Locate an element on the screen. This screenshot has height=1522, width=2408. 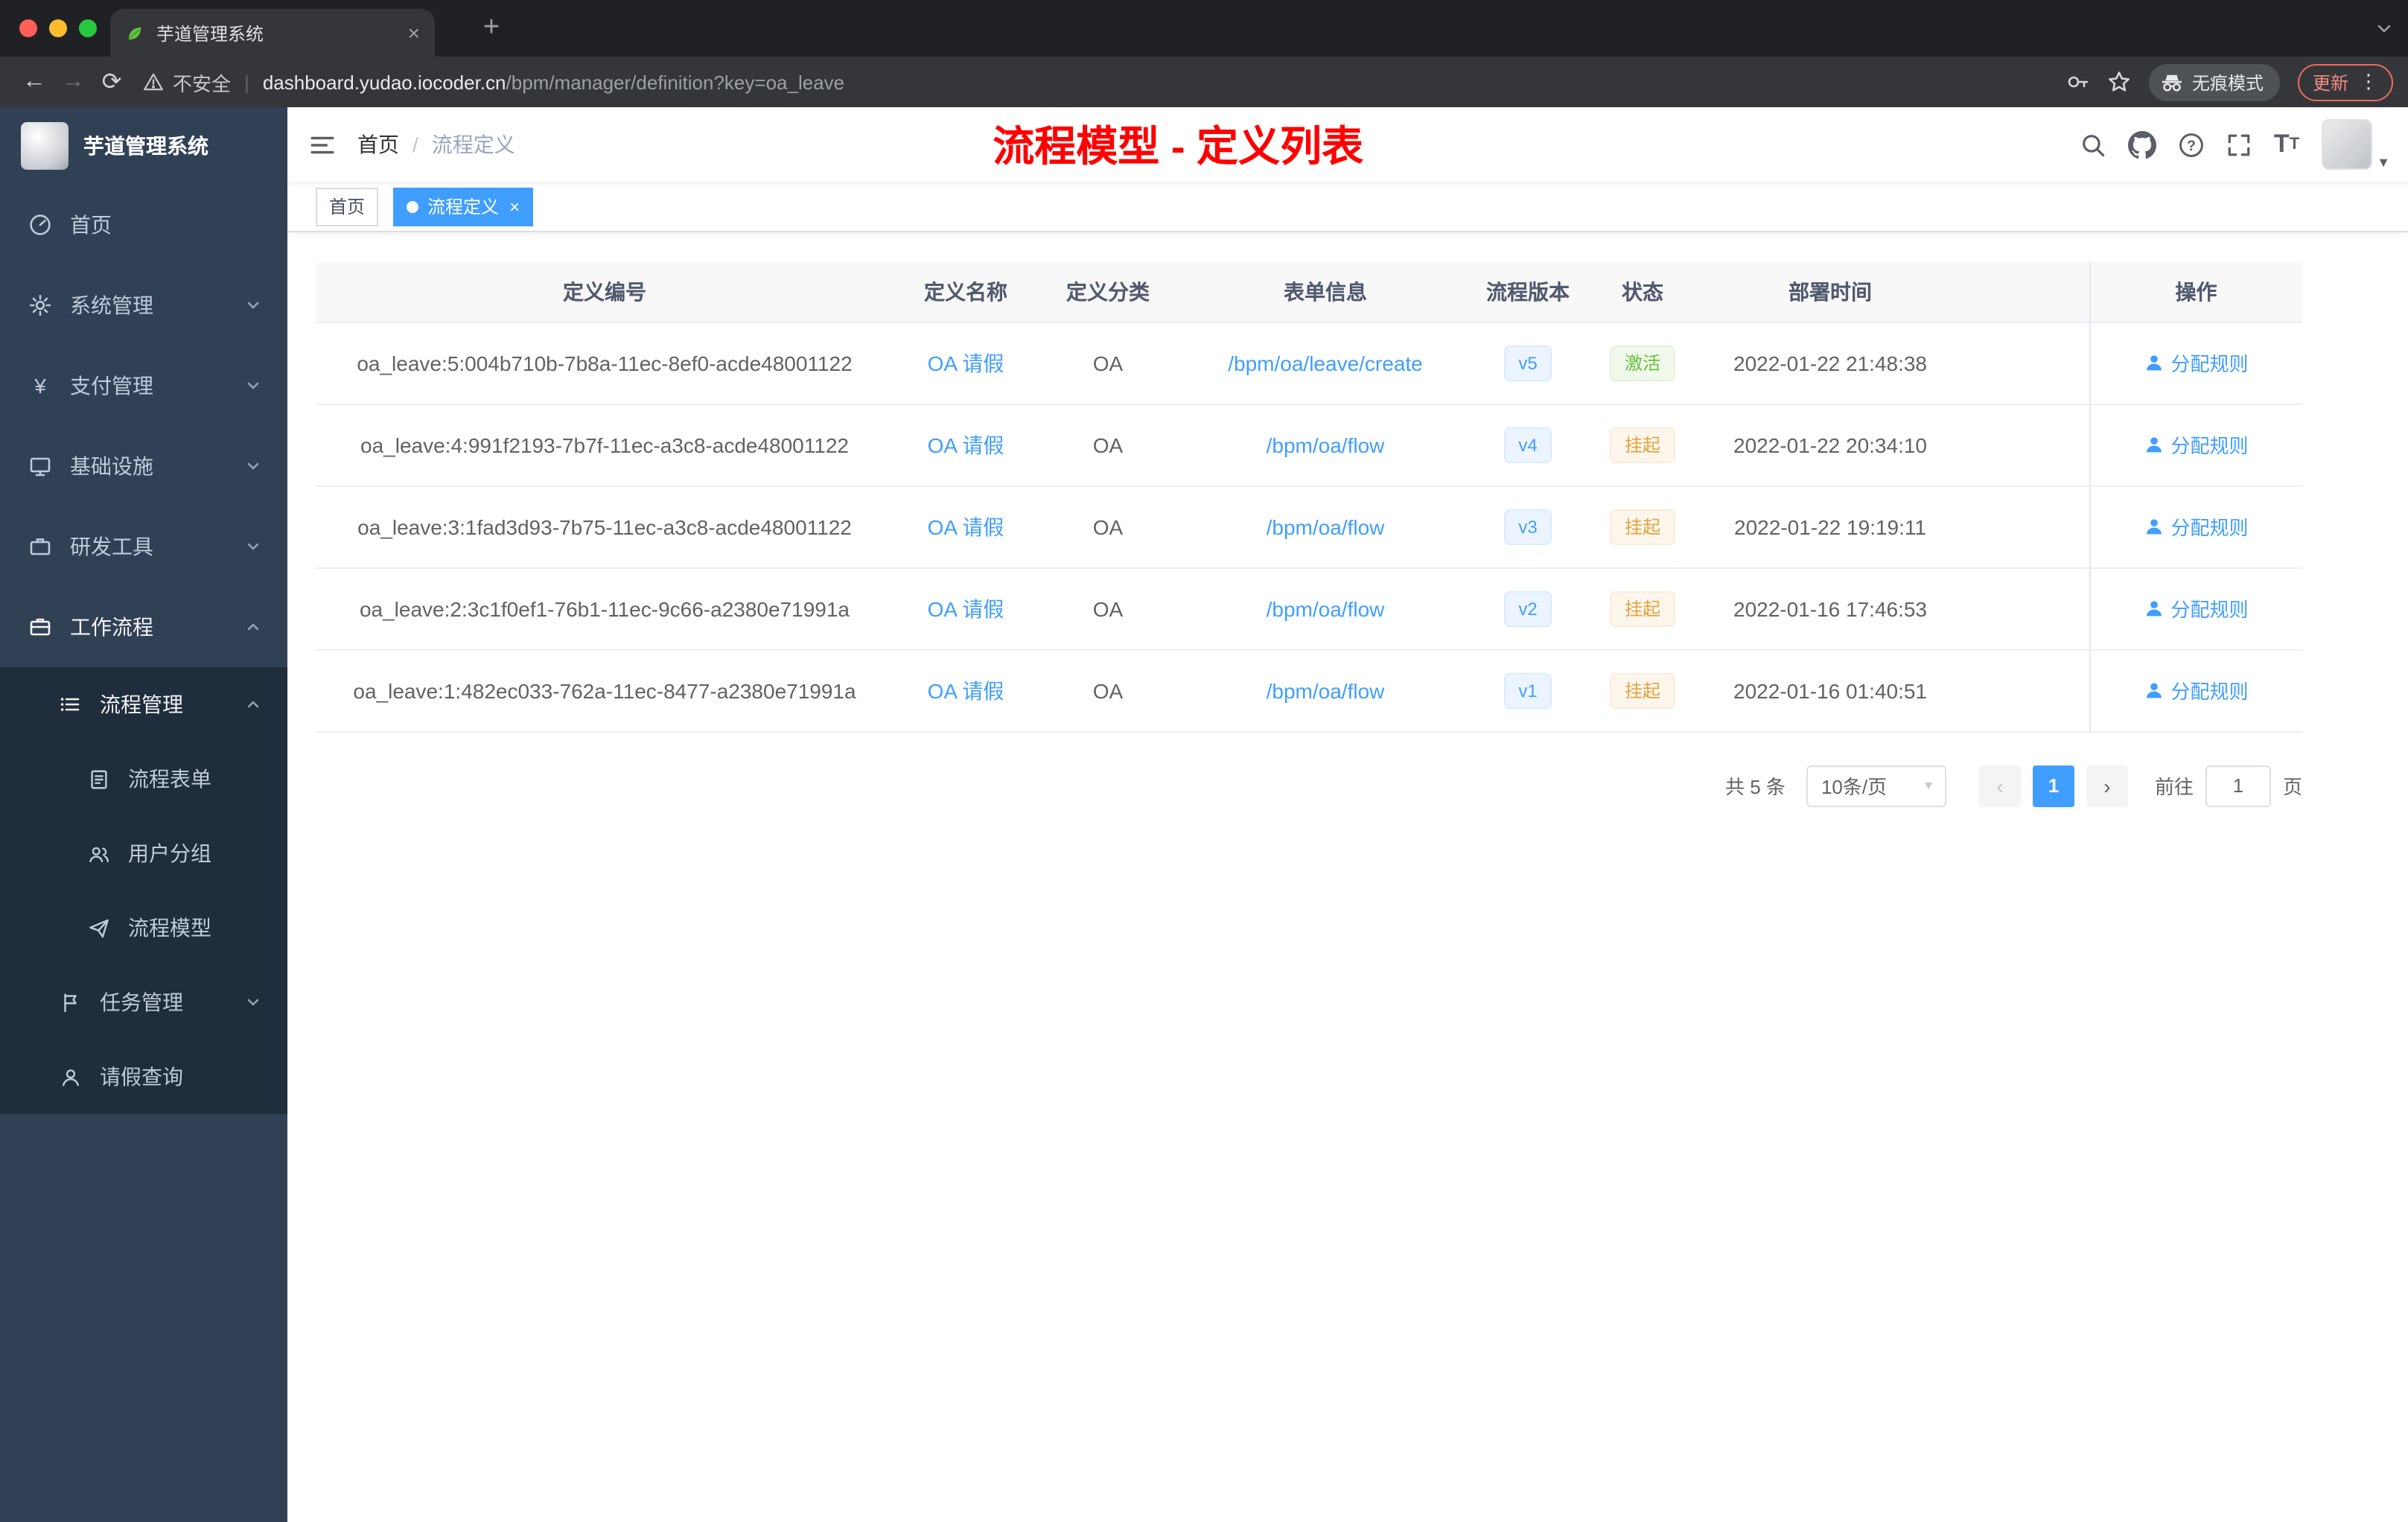
prev-page-button: ‹ is located at coordinates (1999, 785).